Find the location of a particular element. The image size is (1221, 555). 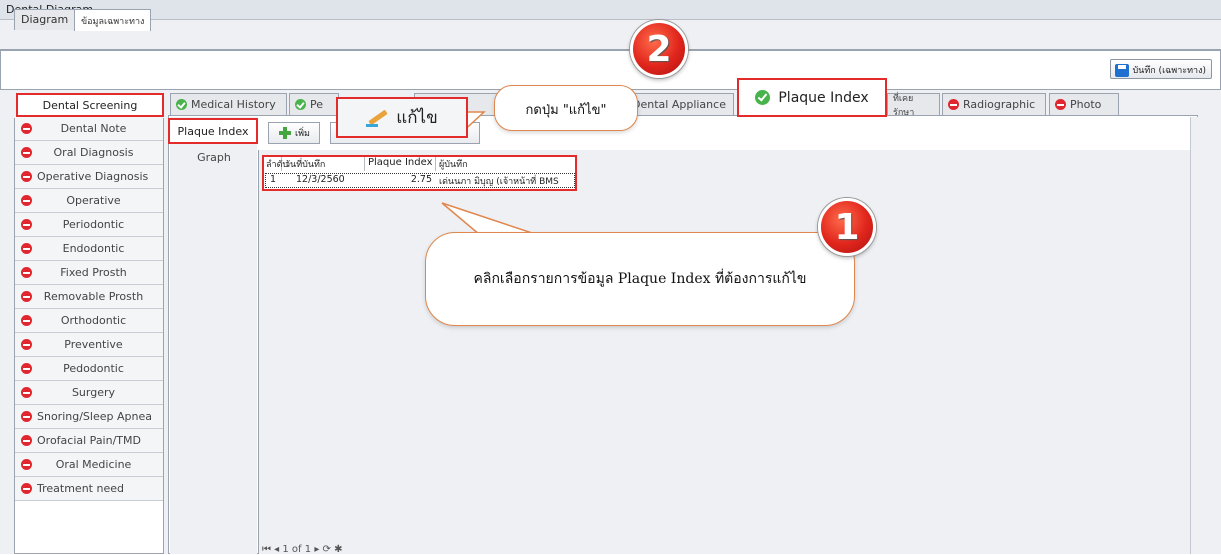

screening-item-surgery: Surgery is located at coordinates (89, 393).